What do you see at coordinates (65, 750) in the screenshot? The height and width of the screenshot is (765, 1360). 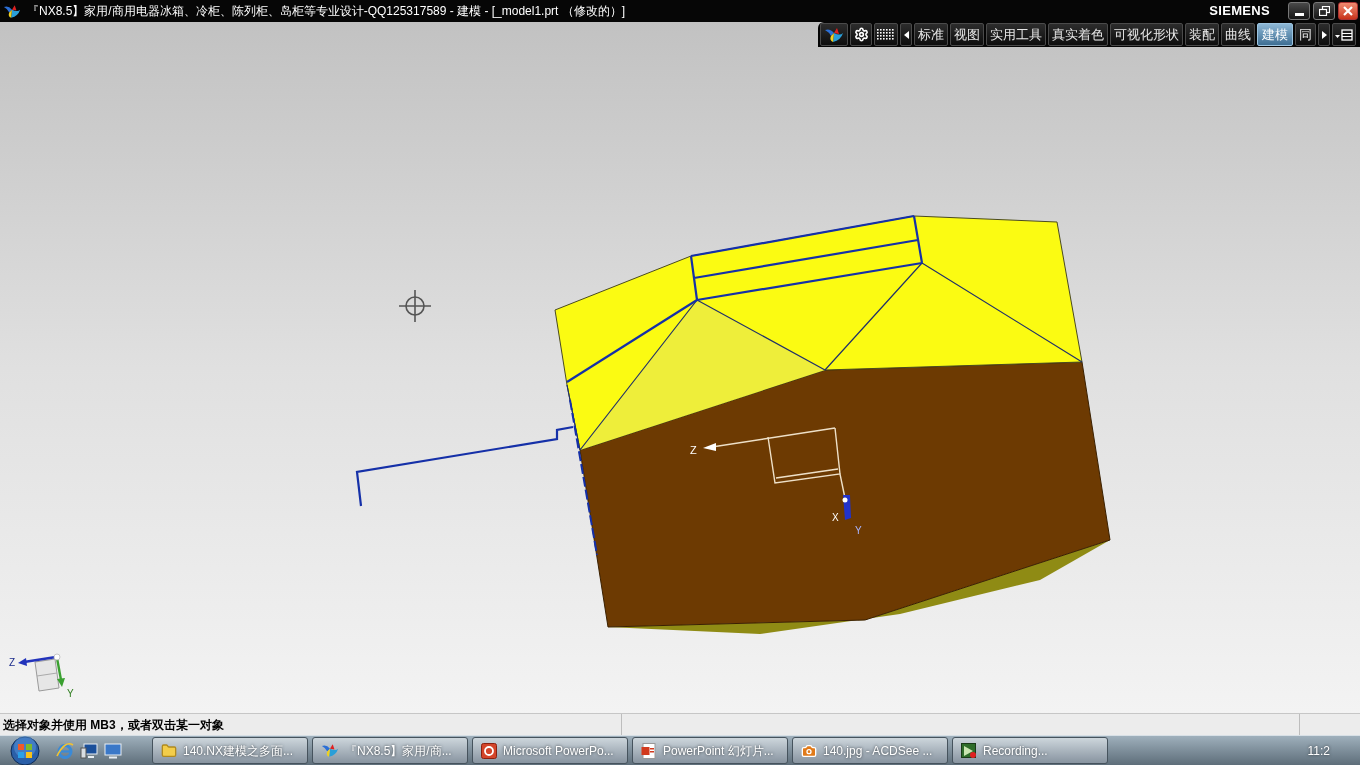 I see `browser-icon` at bounding box center [65, 750].